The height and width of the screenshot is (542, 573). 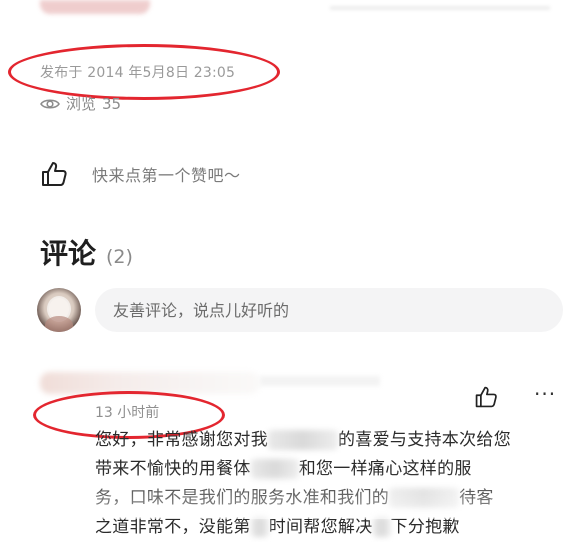 What do you see at coordinates (150, 383) in the screenshot?
I see `blurred-commenter-name` at bounding box center [150, 383].